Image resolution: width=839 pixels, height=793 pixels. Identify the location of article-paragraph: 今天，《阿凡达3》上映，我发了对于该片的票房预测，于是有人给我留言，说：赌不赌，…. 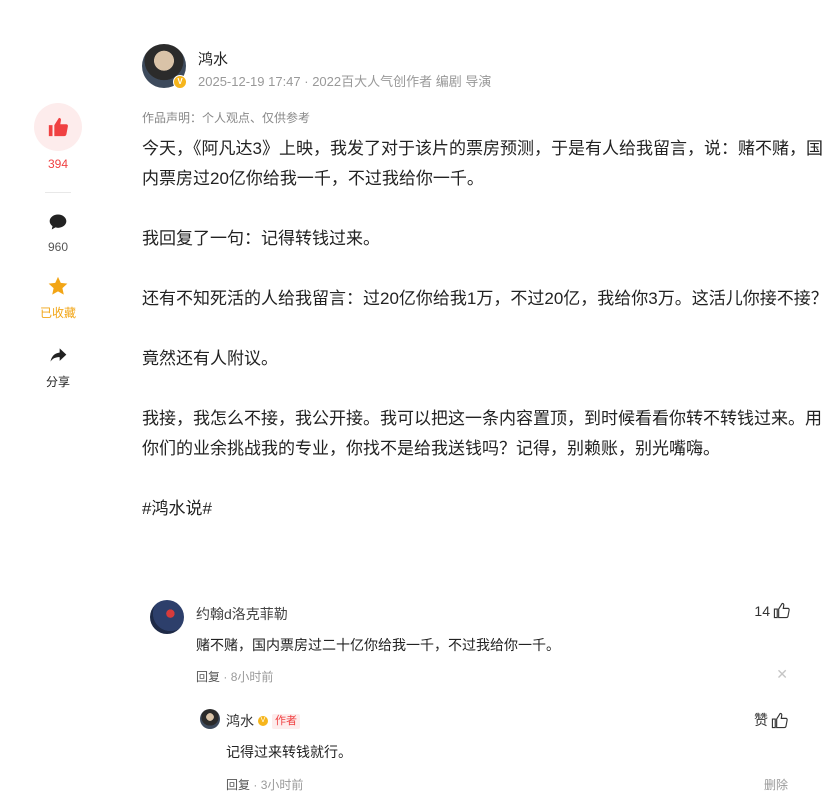
(482, 163).